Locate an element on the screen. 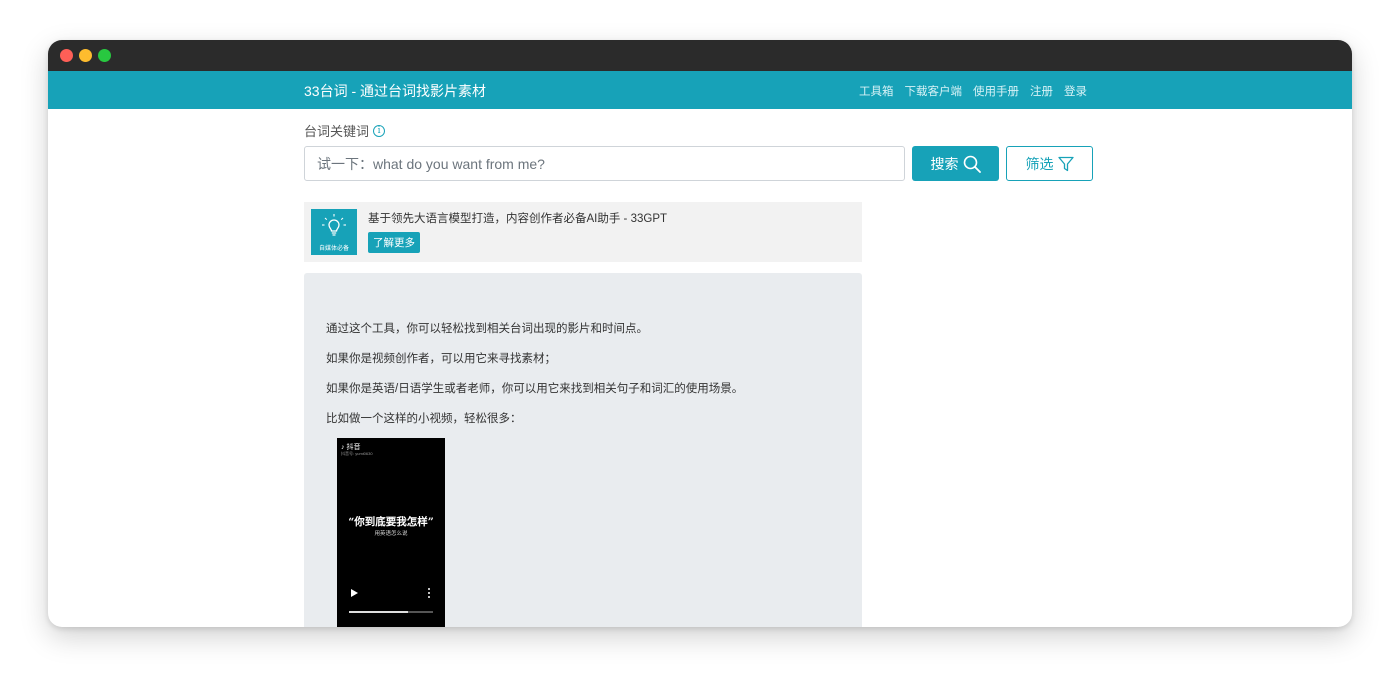 The height and width of the screenshot is (700, 1400). intro-line-3: 如果你是英语/日语学生或者老师，你可以用它来找到相关句子和词汇的使用场景。 is located at coordinates (535, 389).